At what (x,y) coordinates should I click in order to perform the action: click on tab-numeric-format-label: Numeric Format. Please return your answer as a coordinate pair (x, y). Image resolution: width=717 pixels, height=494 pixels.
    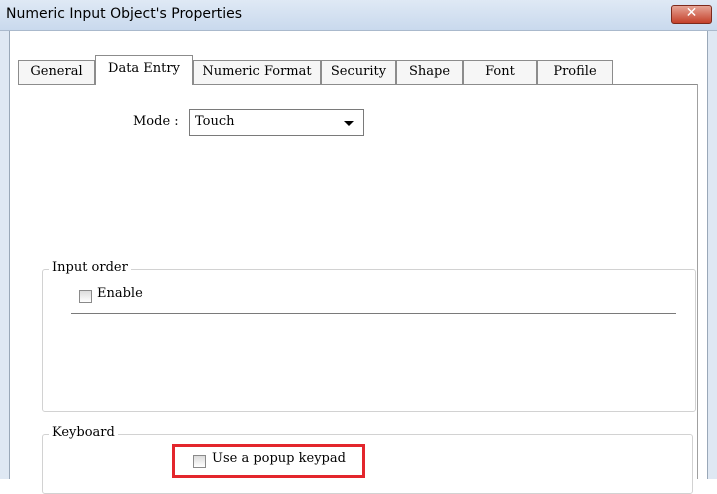
    Looking at the image, I should click on (257, 71).